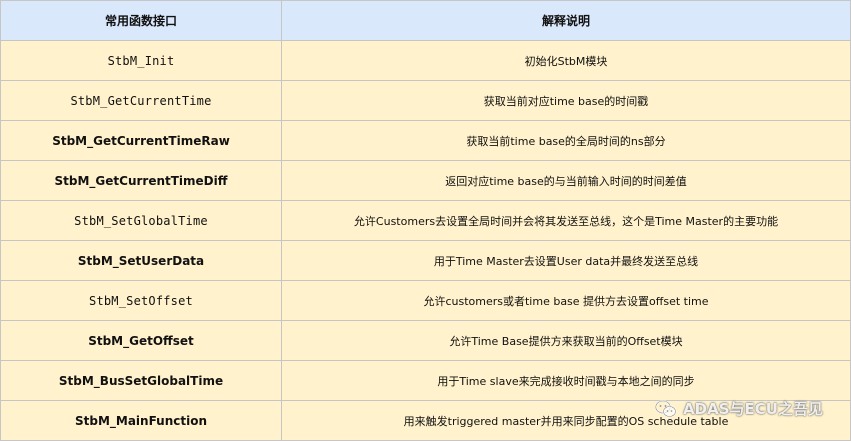 This screenshot has height=441, width=851. I want to click on table-row: StbM_Init 初始化StbM模块, so click(425, 60).